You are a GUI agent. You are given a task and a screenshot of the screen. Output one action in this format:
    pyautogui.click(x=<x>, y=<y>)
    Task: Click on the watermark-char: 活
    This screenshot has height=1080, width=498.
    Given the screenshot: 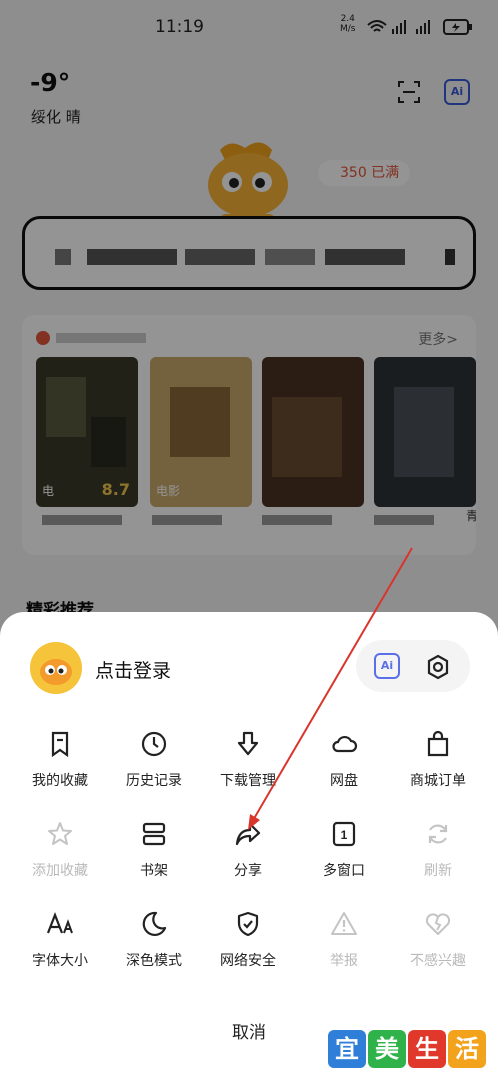 What is the action you would take?
    pyautogui.click(x=467, y=1049)
    